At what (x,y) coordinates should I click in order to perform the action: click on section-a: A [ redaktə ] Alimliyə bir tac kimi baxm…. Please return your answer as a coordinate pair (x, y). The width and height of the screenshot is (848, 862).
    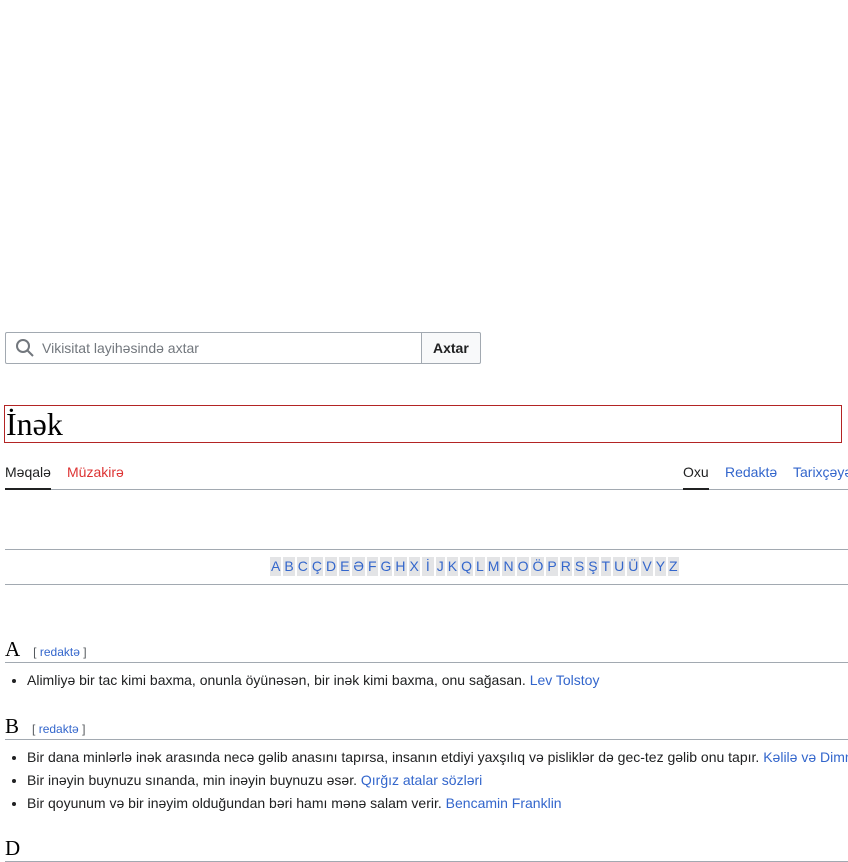
    Looking at the image, I should click on (426, 664).